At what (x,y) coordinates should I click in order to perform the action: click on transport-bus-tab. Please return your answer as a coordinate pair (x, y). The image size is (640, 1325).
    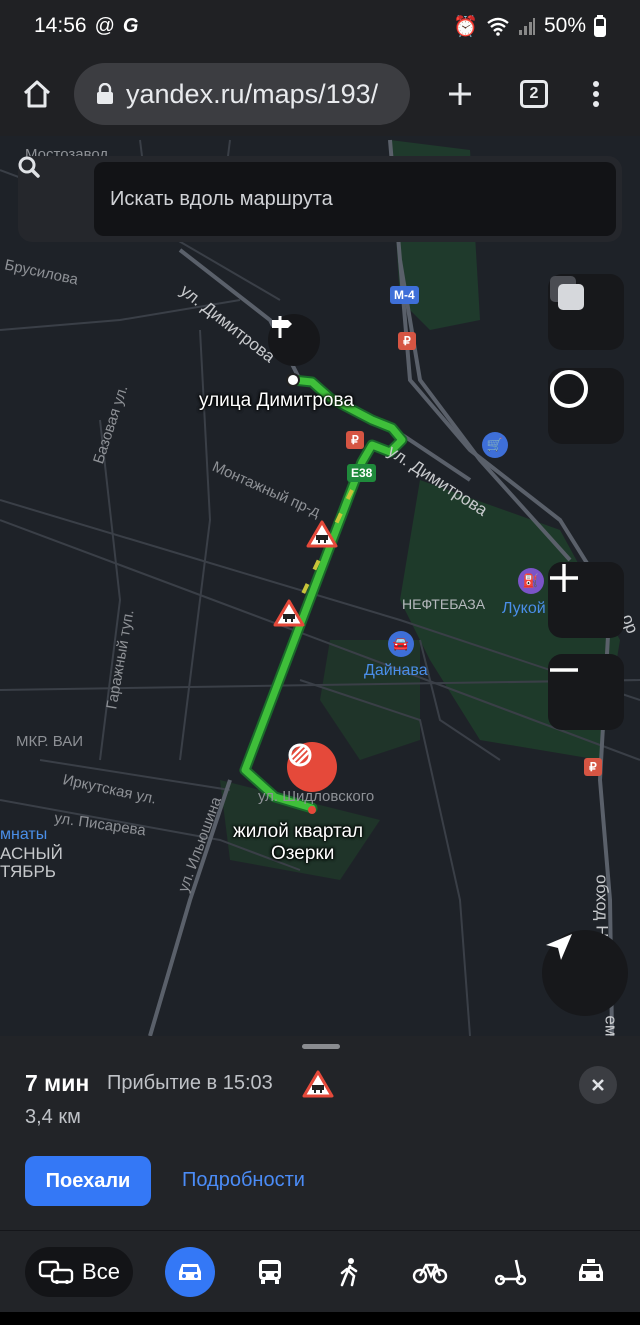
    Looking at the image, I should click on (270, 1272).